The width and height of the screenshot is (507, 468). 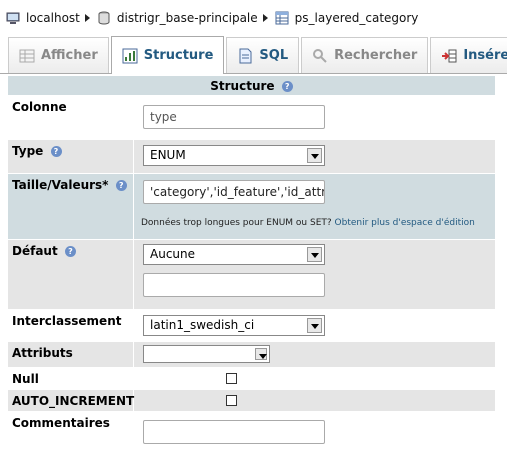 What do you see at coordinates (130, 55) in the screenshot?
I see `structure-icon` at bounding box center [130, 55].